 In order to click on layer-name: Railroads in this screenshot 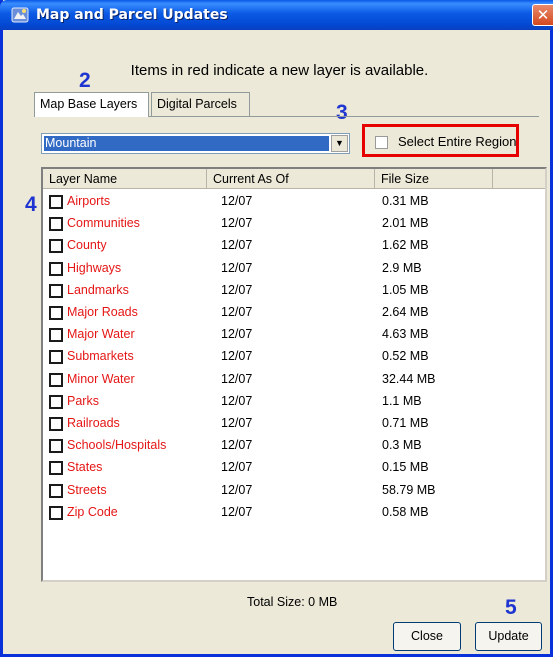, I will do `click(93, 423)`.